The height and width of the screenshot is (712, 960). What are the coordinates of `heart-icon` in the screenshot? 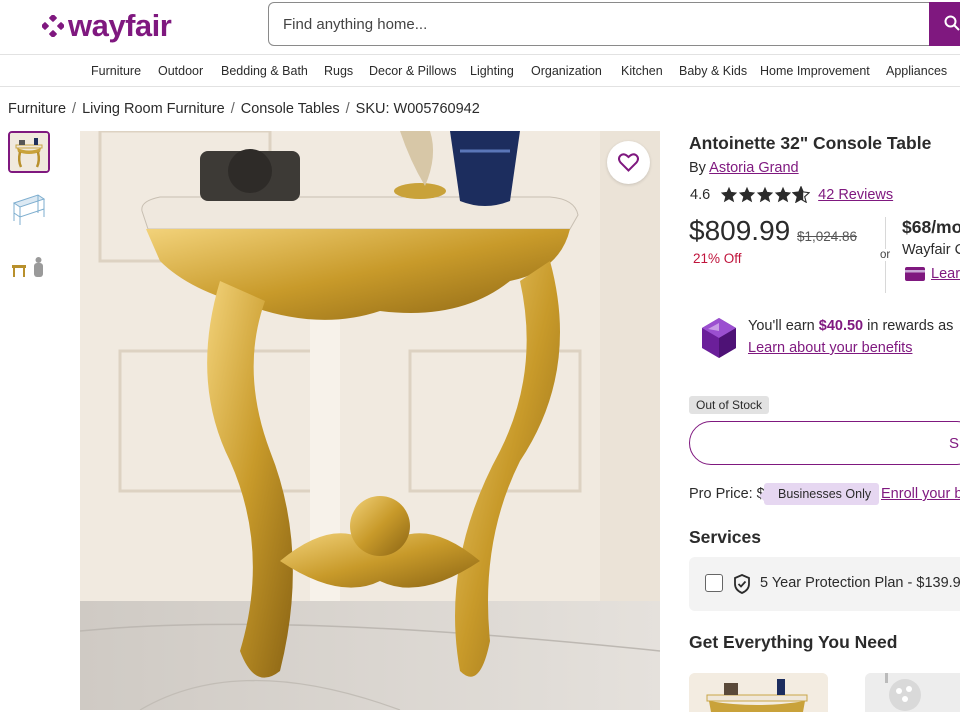 It's located at (628, 162).